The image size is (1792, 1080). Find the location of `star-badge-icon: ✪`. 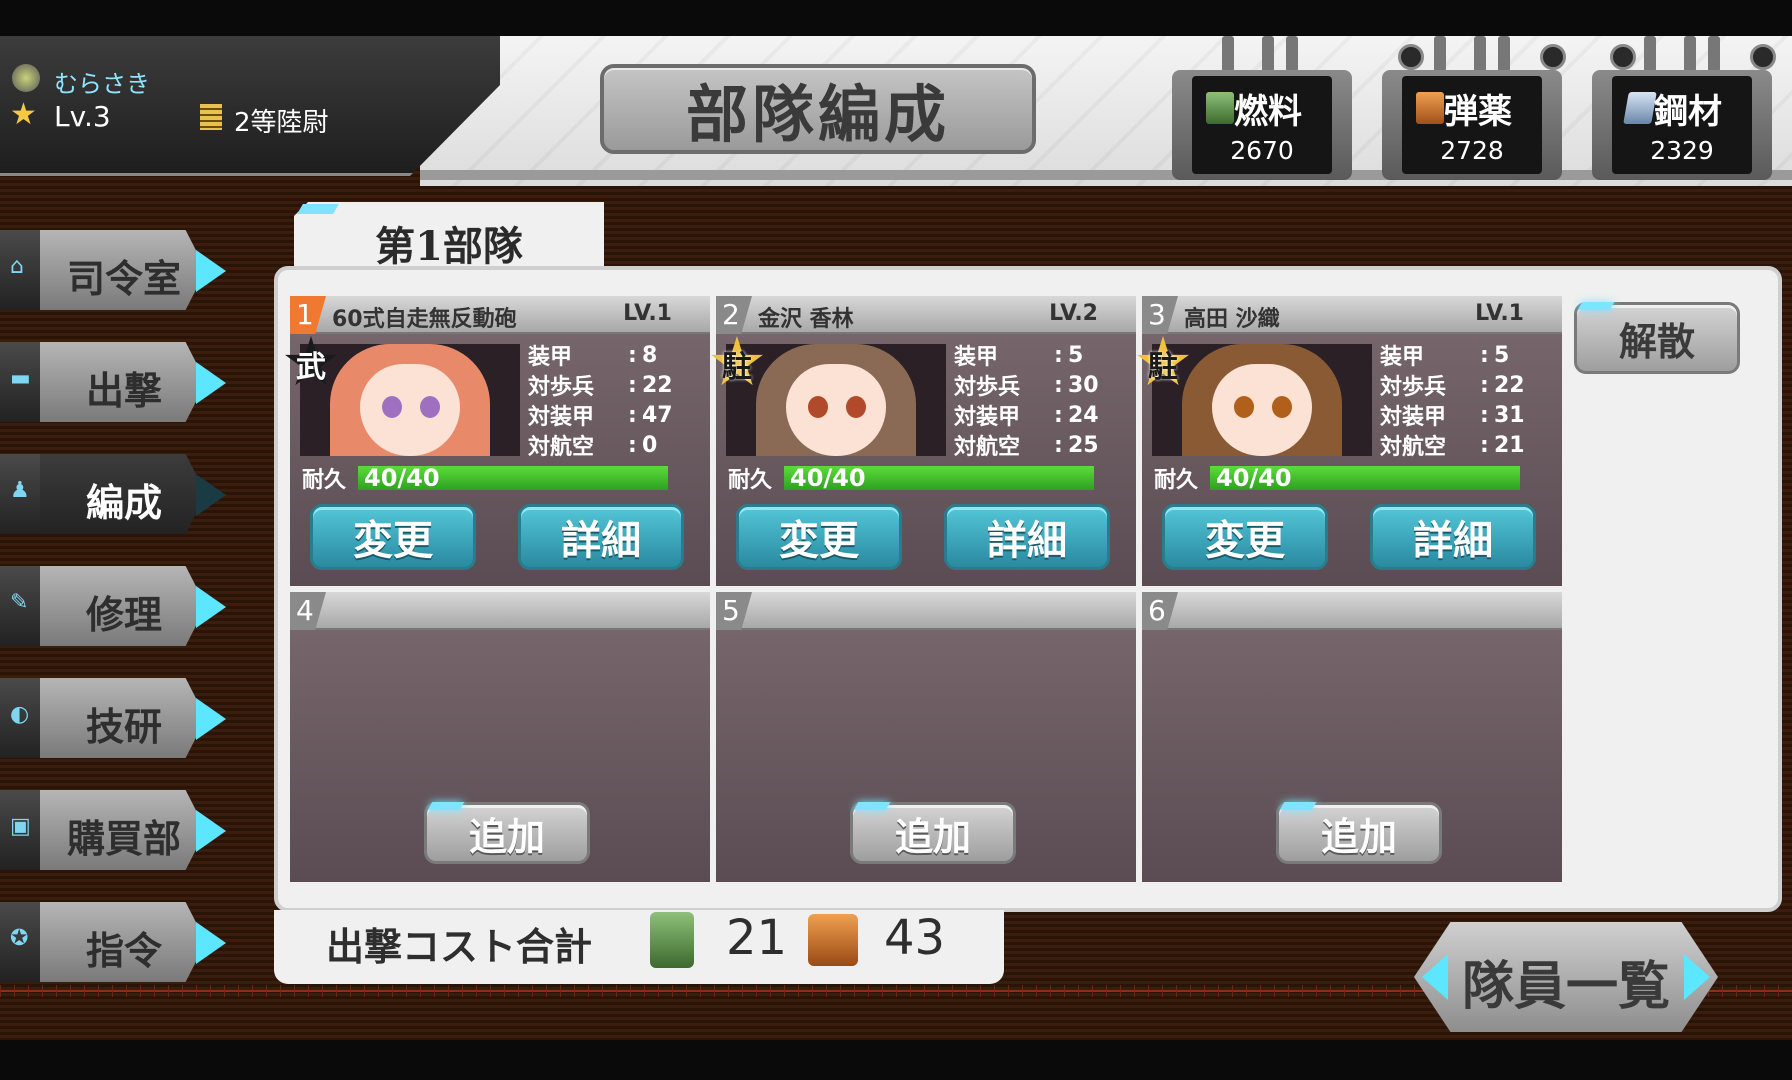

star-badge-icon: ✪ is located at coordinates (19, 938).